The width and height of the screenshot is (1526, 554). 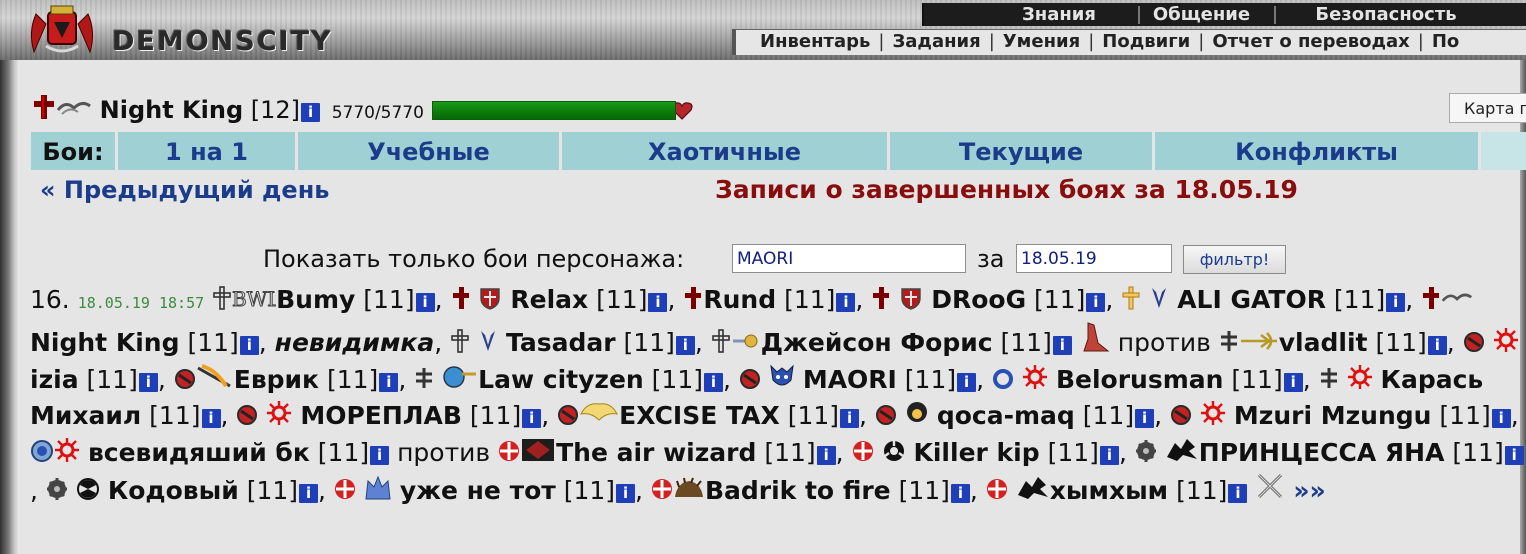 What do you see at coordinates (1033, 488) in the screenshot?
I see `black-dragon-icon` at bounding box center [1033, 488].